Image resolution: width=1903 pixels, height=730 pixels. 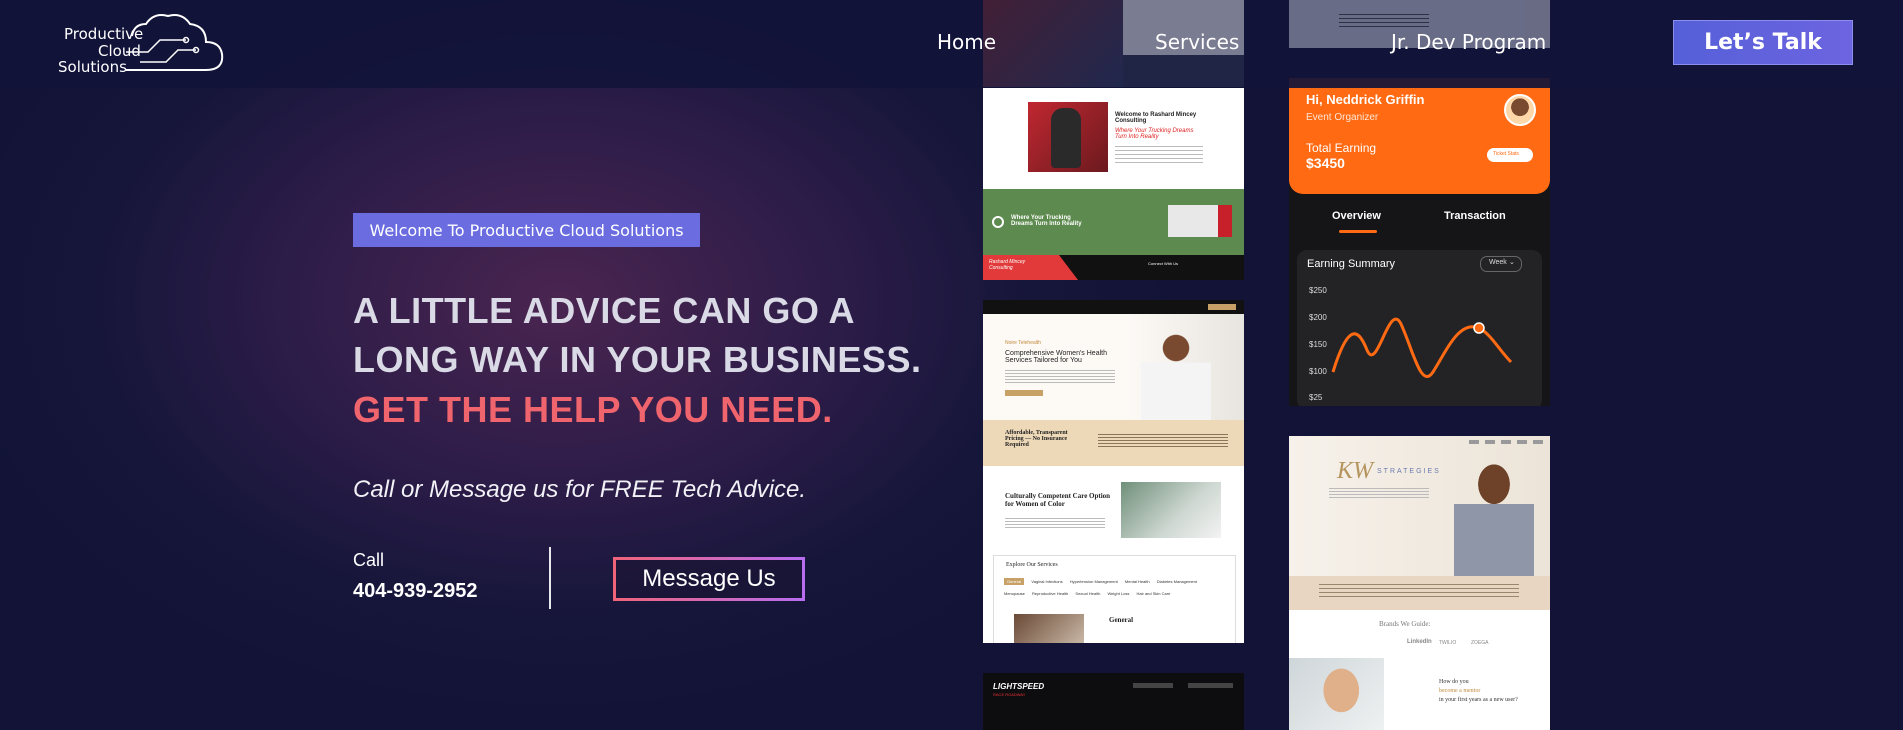 I want to click on service-chip: Vaginal Infections, so click(x=1046, y=581).